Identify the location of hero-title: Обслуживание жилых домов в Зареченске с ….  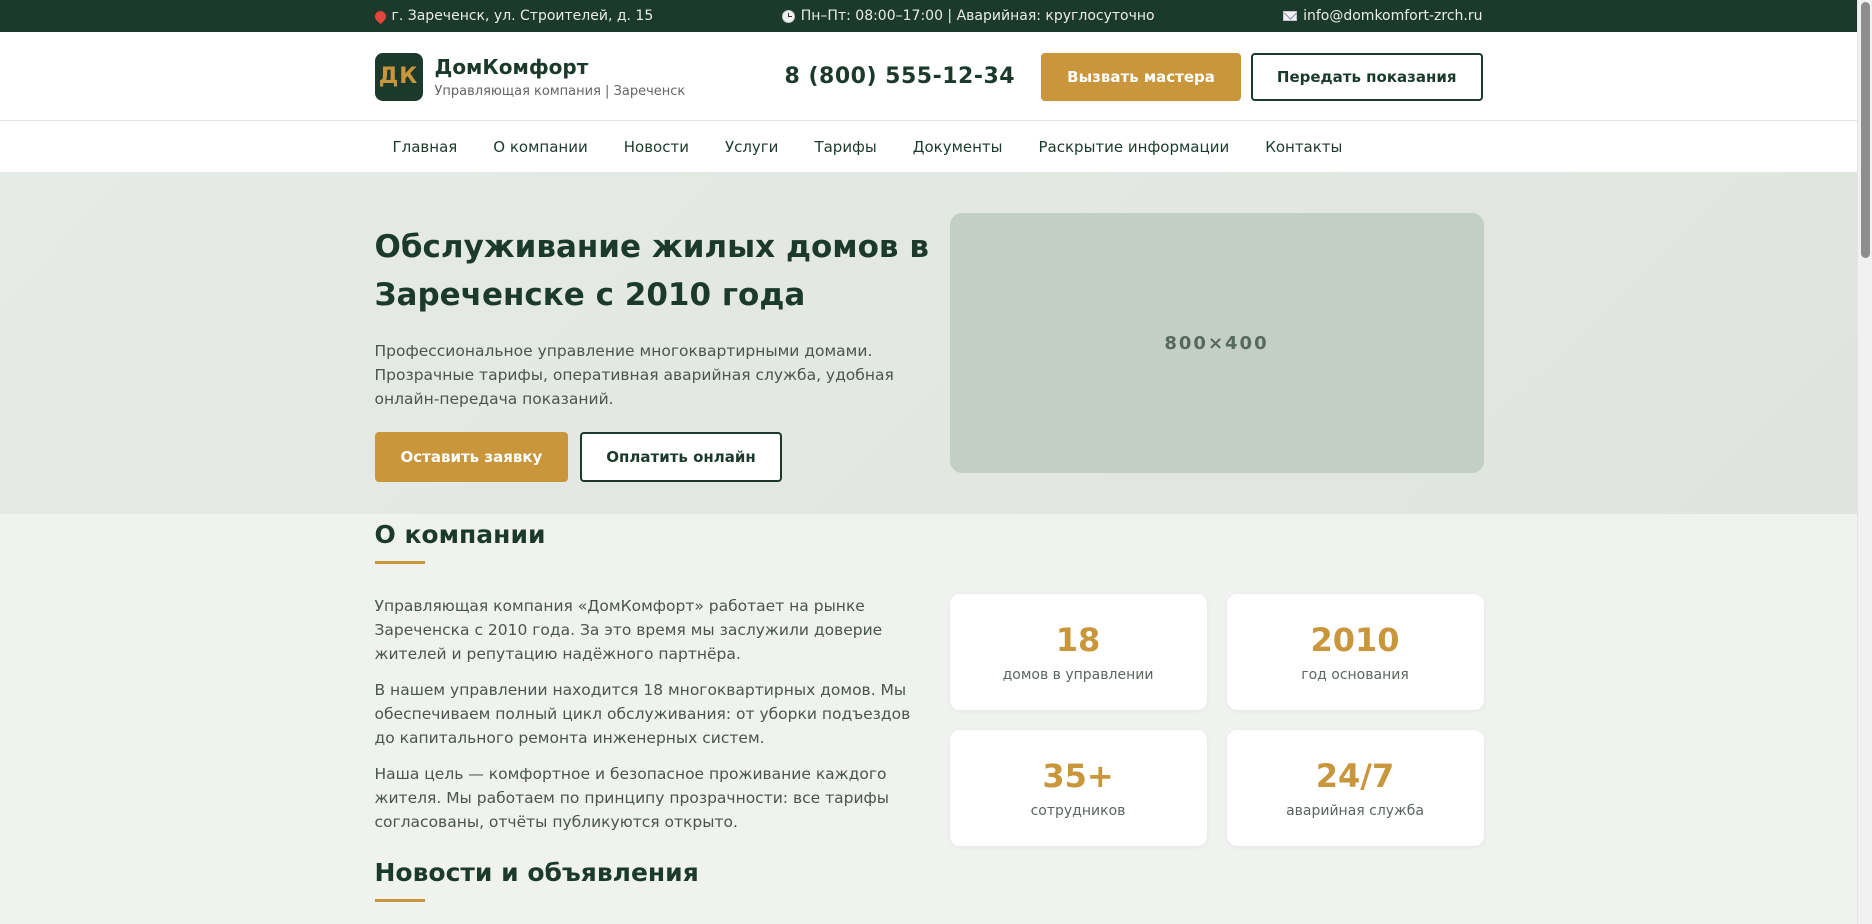
(651, 271).